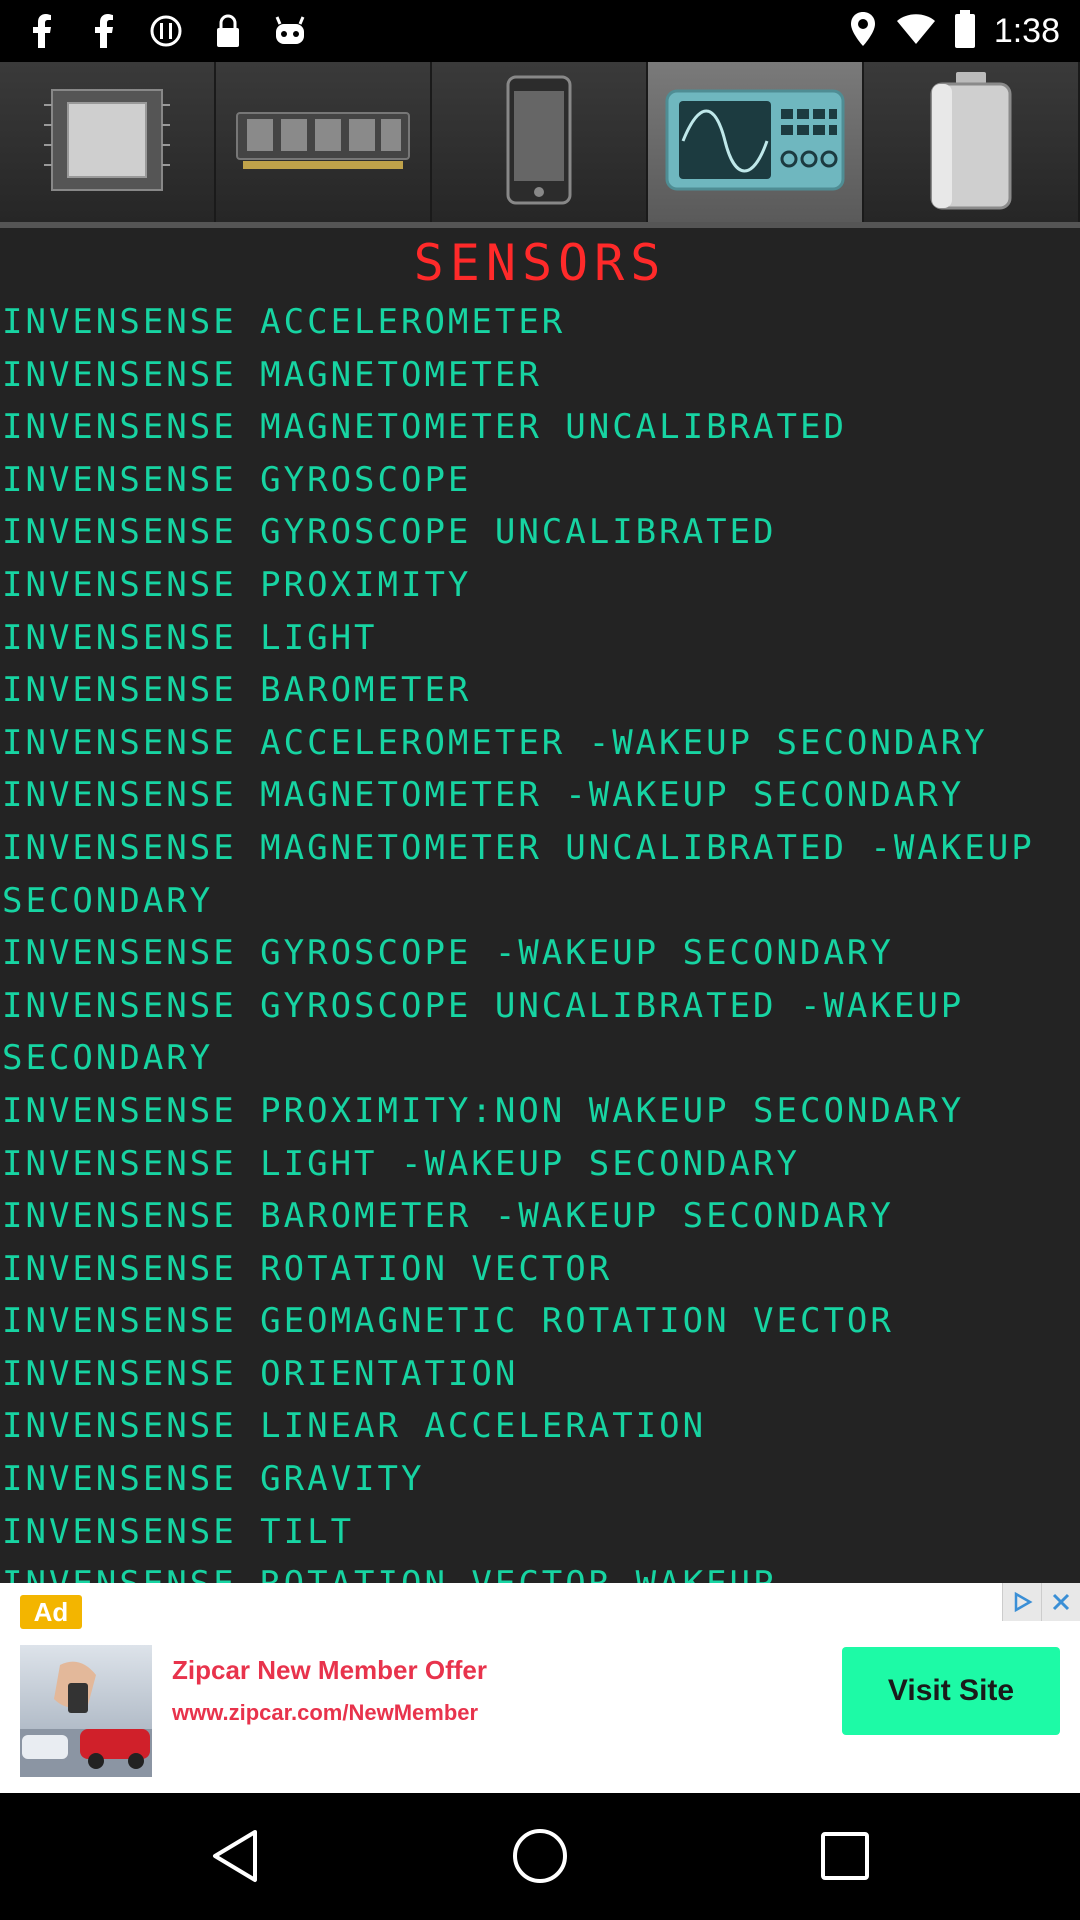 The height and width of the screenshot is (1920, 1080). I want to click on home-button, so click(540, 1858).